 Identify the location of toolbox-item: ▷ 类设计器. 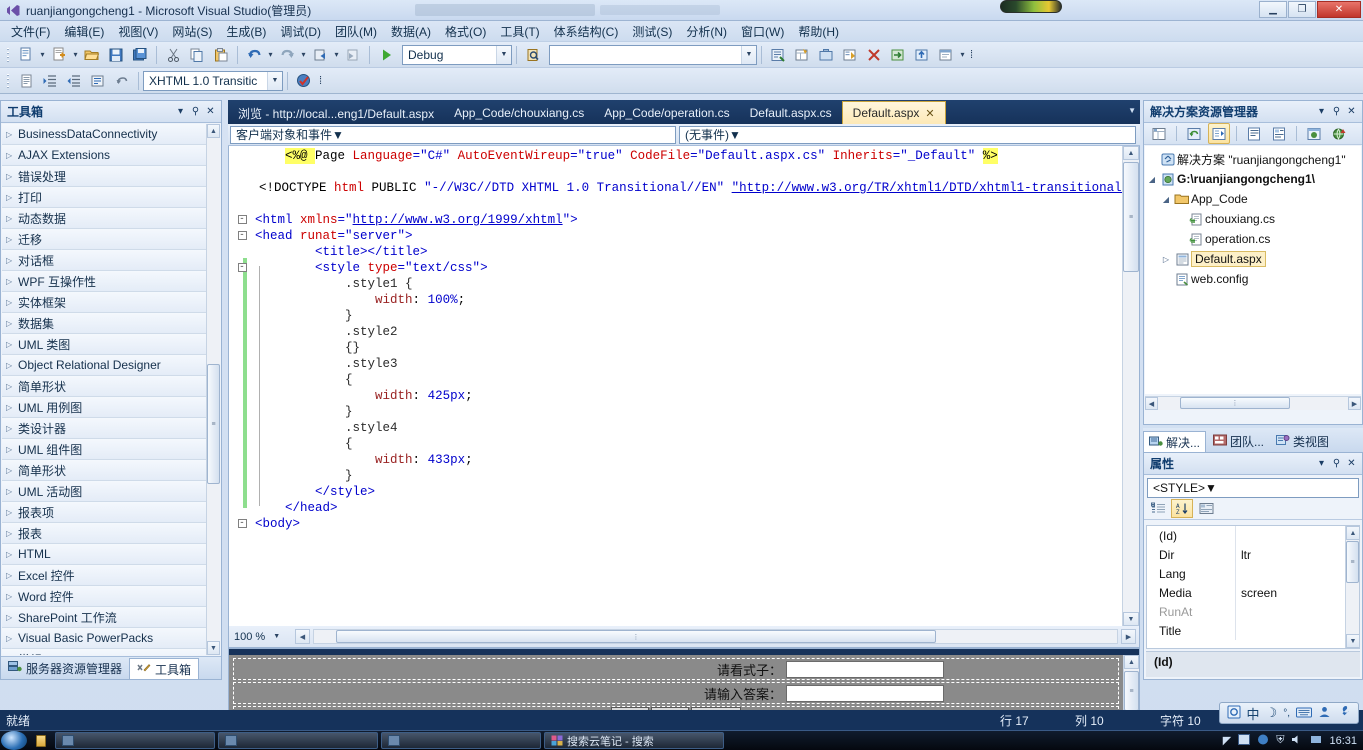
(105, 428).